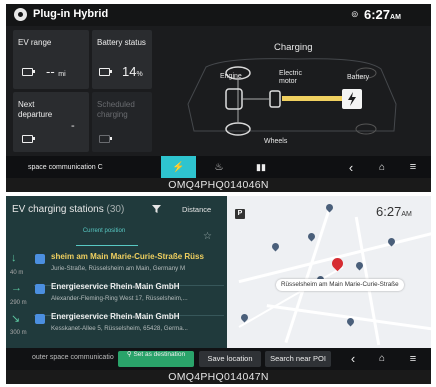 This screenshot has height=387, width=436. Describe the element at coordinates (51, 59) in the screenshot. I see `ev-range-tile: EV range -- mi` at that location.